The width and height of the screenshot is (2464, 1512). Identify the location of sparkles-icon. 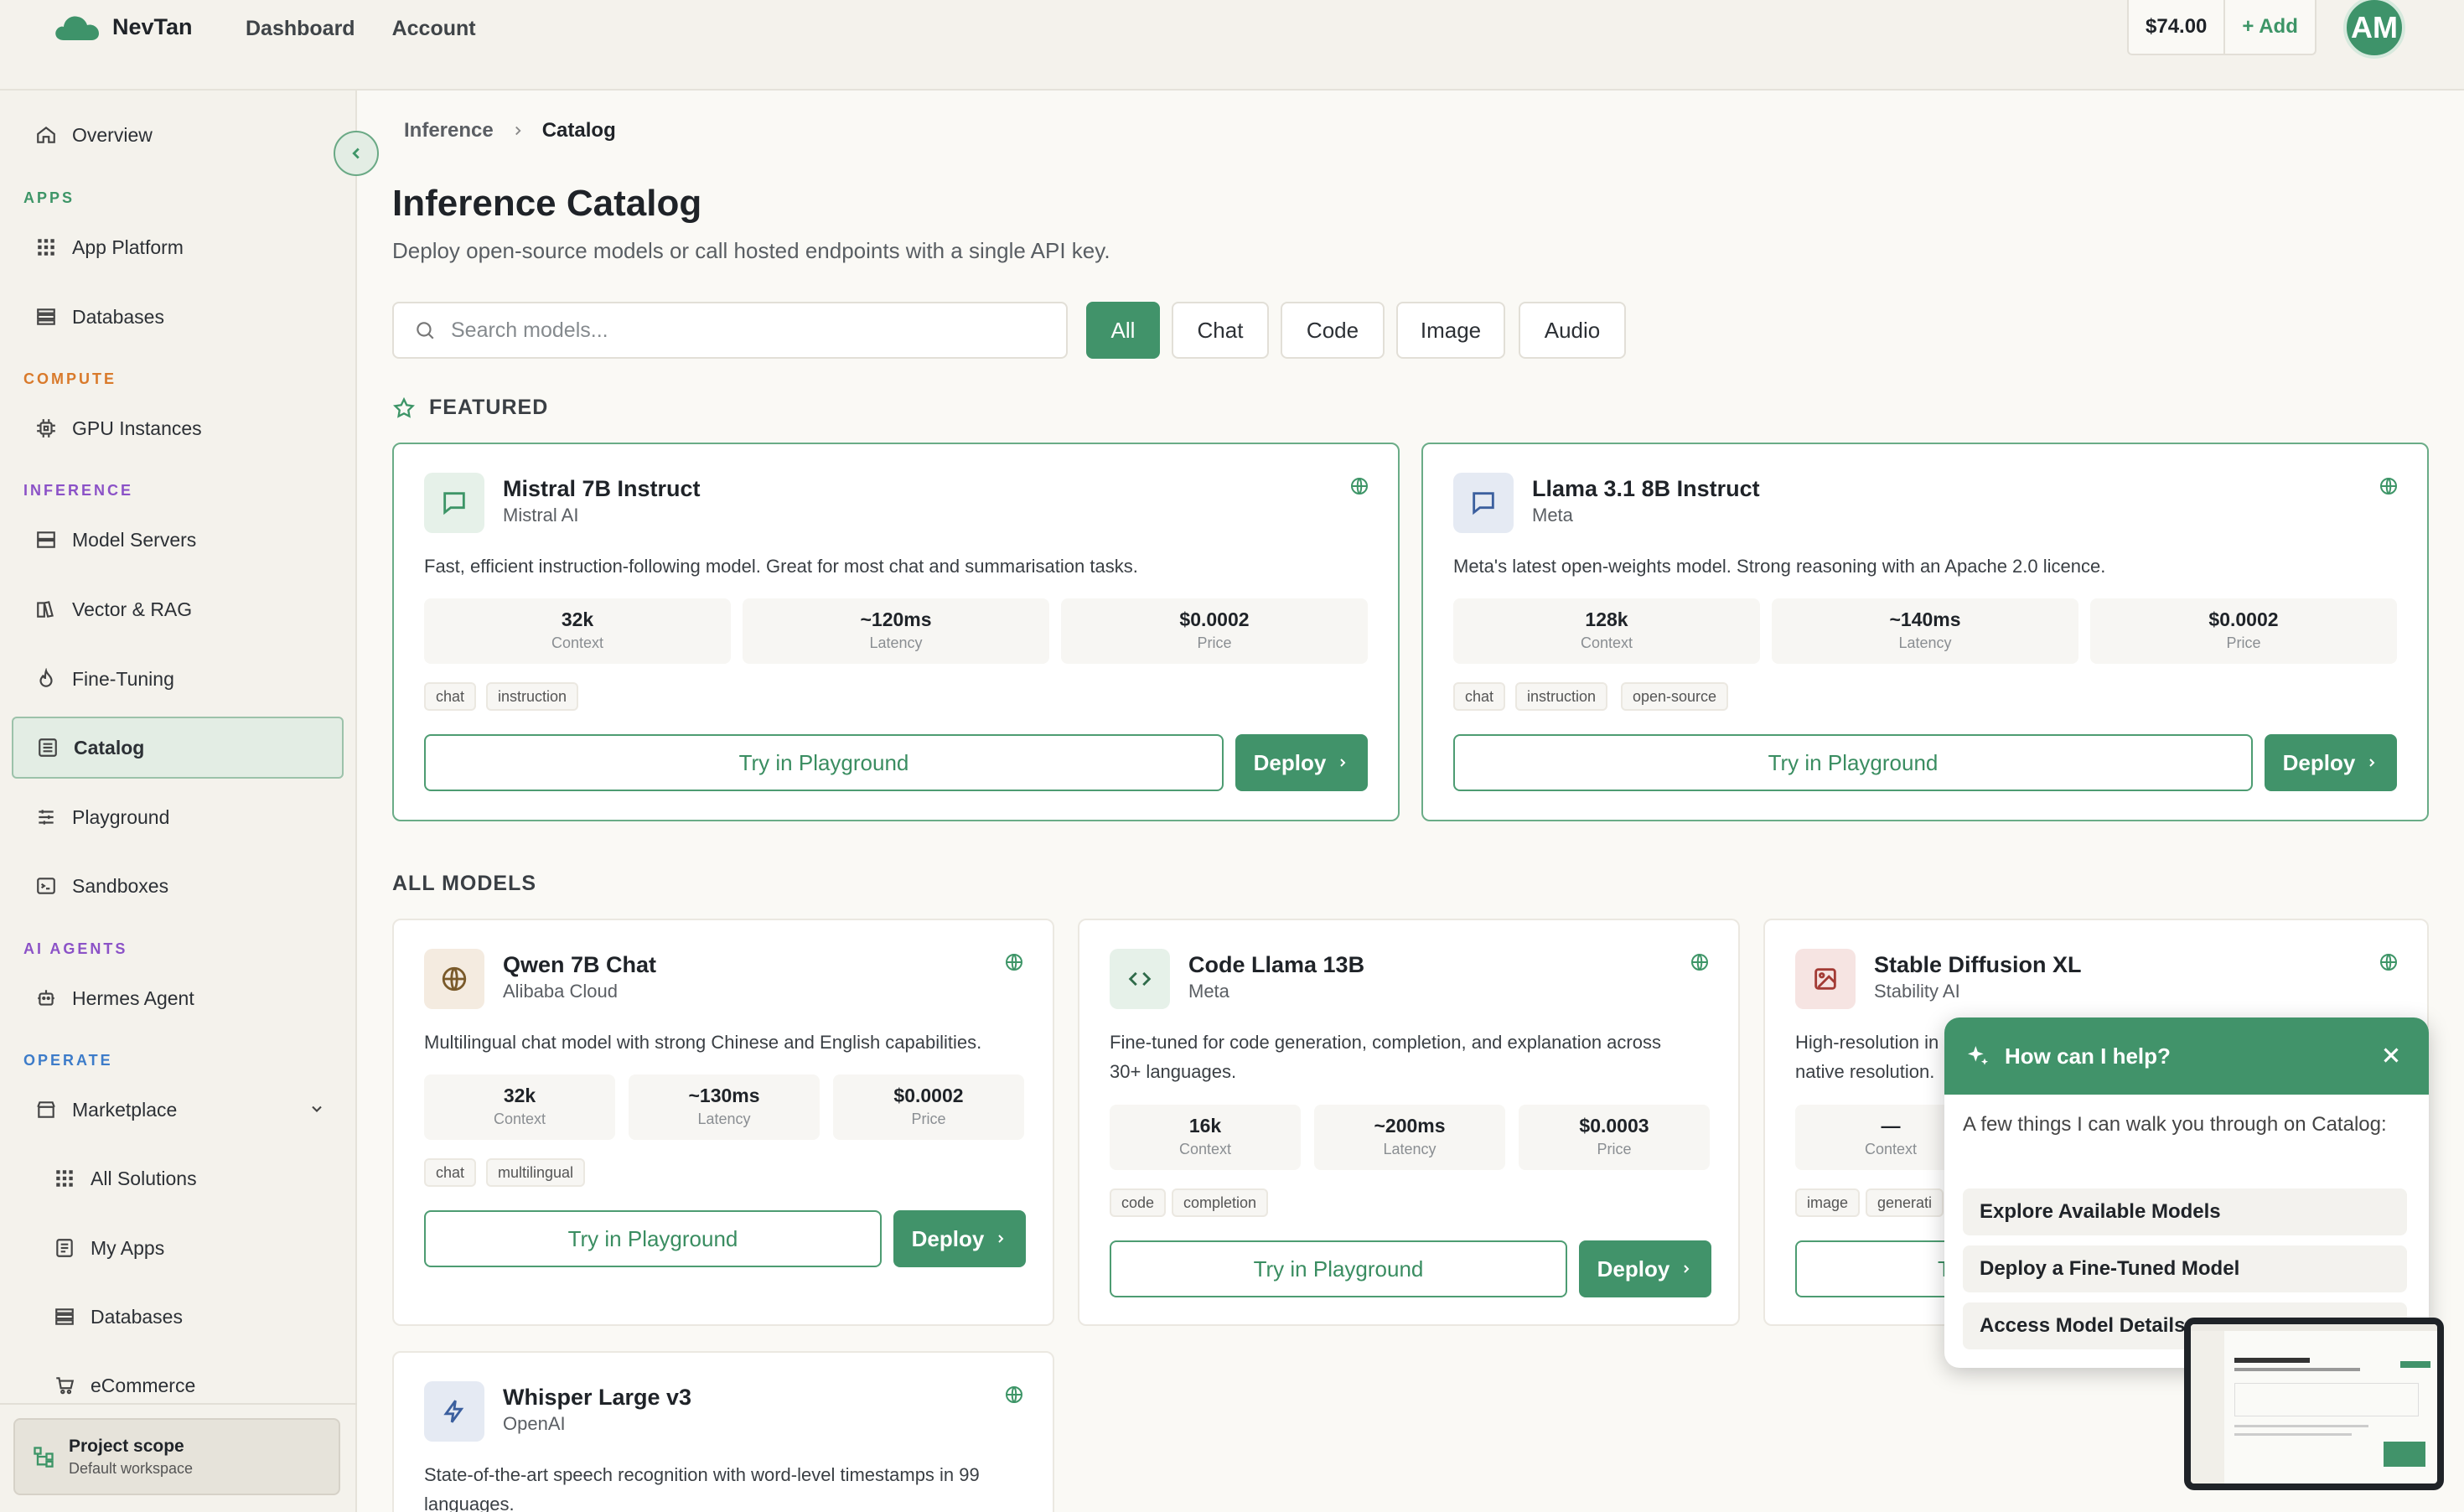
(1978, 1055).